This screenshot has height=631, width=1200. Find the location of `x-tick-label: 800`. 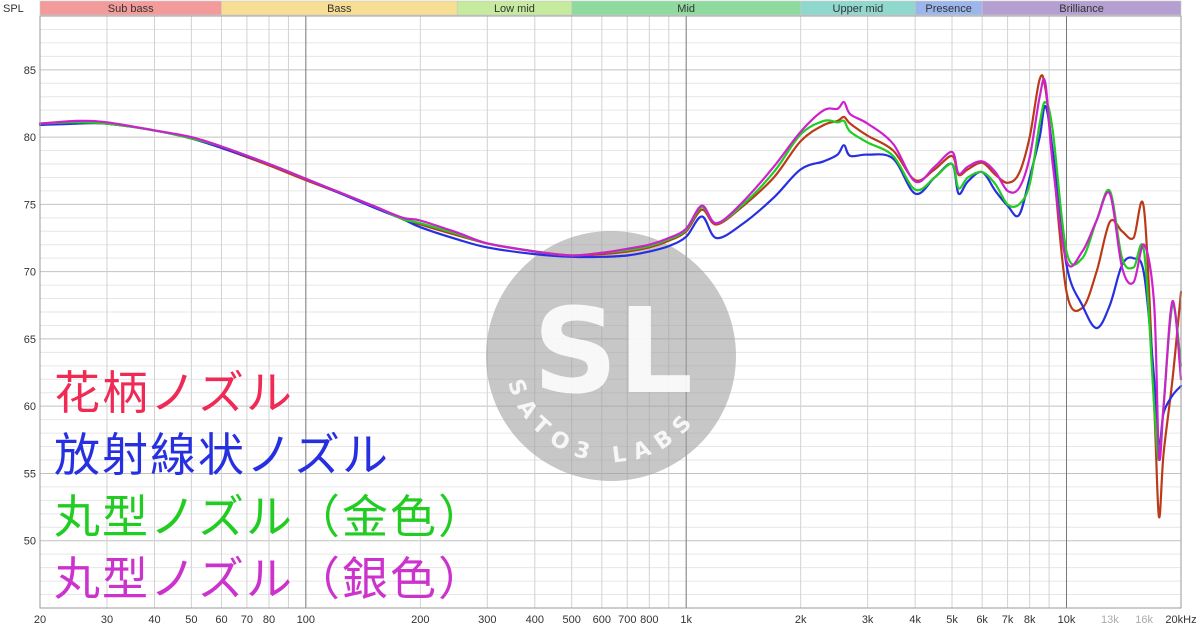

x-tick-label: 800 is located at coordinates (649, 620).